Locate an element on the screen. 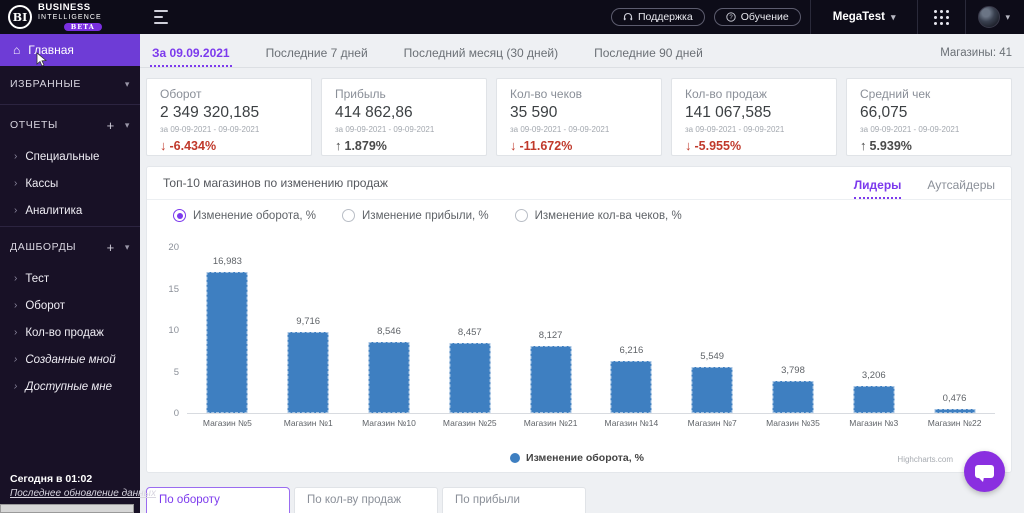 Image resolution: width=1024 pixels, height=513 pixels. beta-badge: BETA is located at coordinates (82, 26).